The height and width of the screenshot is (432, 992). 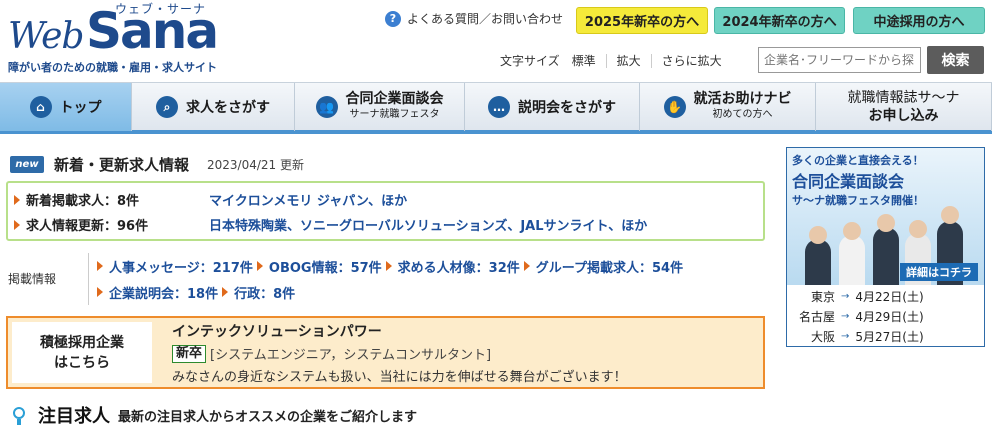 I want to click on nav-help-navi: ✋ 就活お助けナビ 初めての方へ, so click(x=728, y=107).